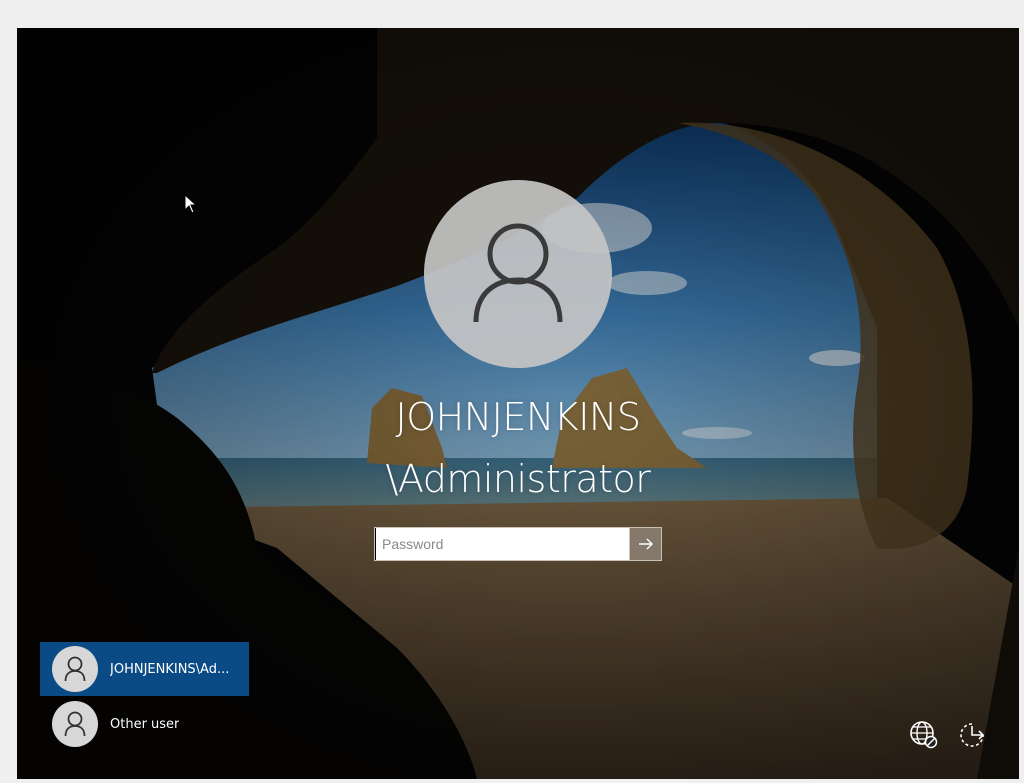 The width and height of the screenshot is (1024, 783). I want to click on ease-of-access-icon, so click(972, 735).